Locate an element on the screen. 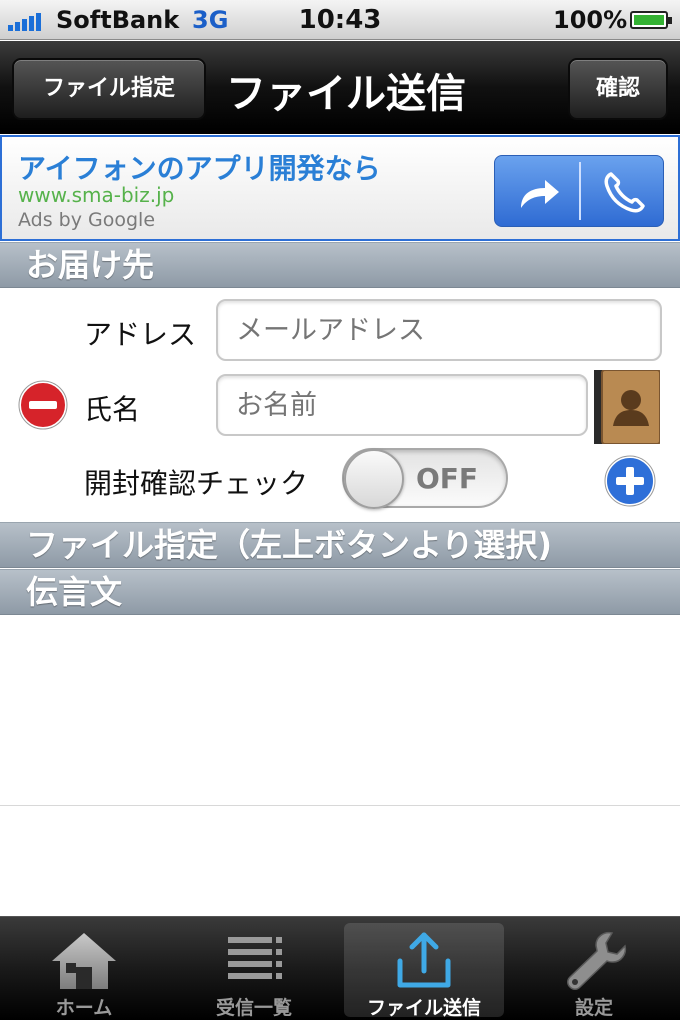  toggle-state: OFF is located at coordinates (447, 478).